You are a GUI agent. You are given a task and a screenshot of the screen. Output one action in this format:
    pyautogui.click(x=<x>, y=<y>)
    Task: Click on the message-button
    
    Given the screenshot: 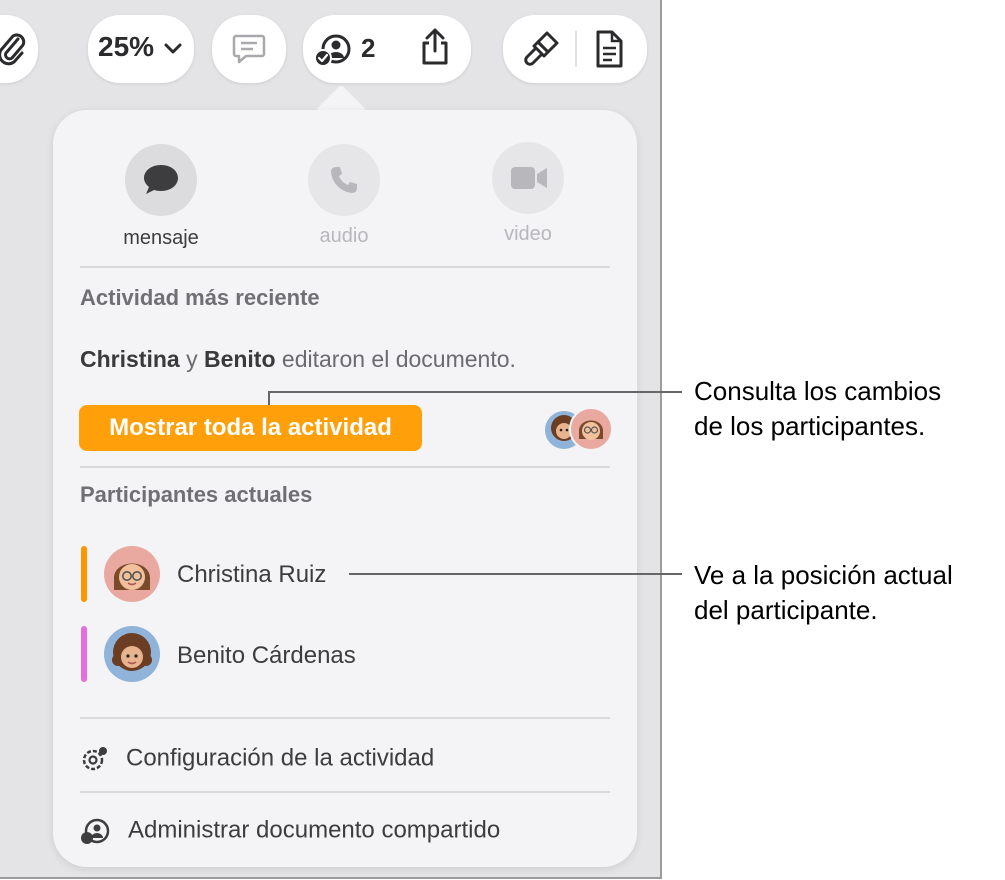 What is the action you would take?
    pyautogui.click(x=161, y=180)
    